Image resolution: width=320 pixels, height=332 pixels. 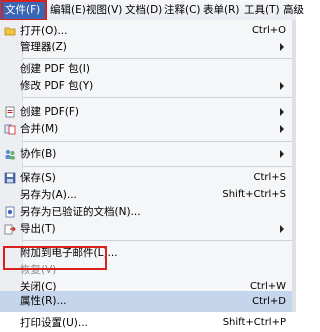 What do you see at coordinates (294, 166) in the screenshot?
I see `scrollbar` at bounding box center [294, 166].